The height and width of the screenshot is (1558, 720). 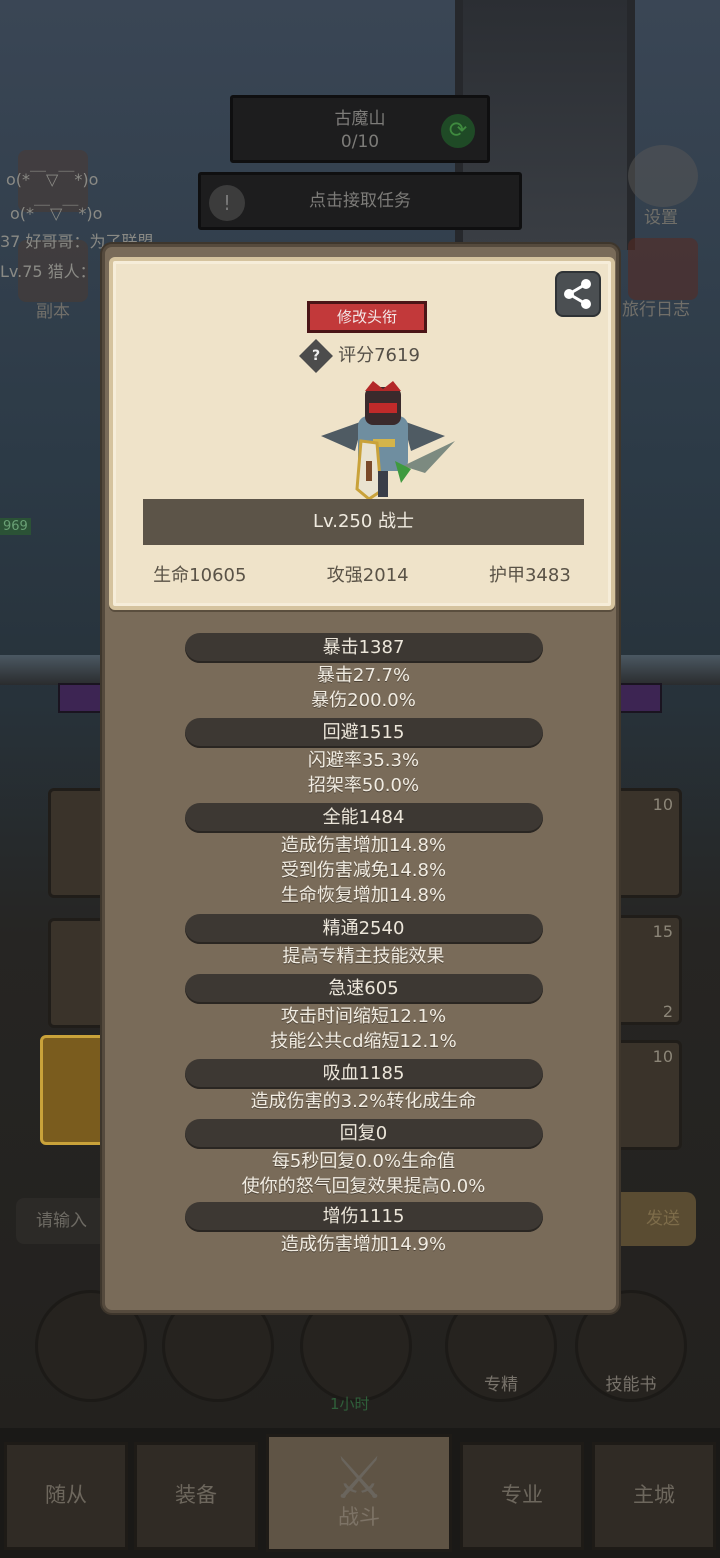 What do you see at coordinates (363, 522) in the screenshot?
I see `level-class-banner: Lv.250 战士` at bounding box center [363, 522].